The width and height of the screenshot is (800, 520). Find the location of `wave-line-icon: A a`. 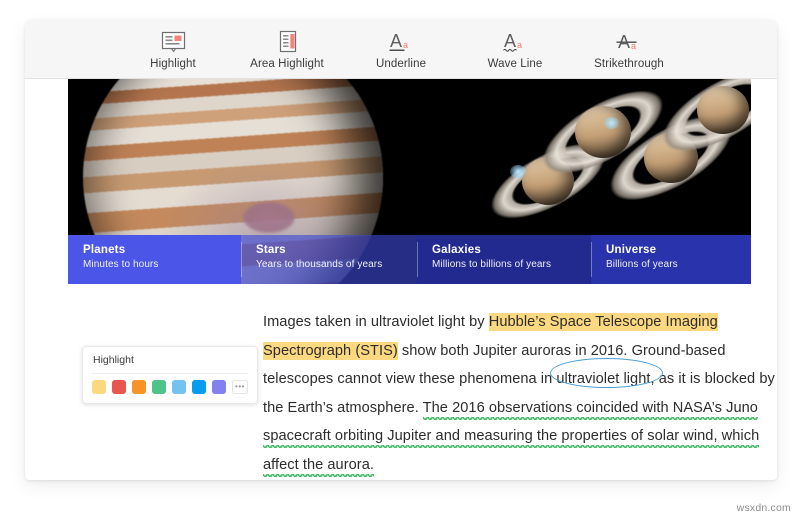

wave-line-icon: A a is located at coordinates (515, 41).